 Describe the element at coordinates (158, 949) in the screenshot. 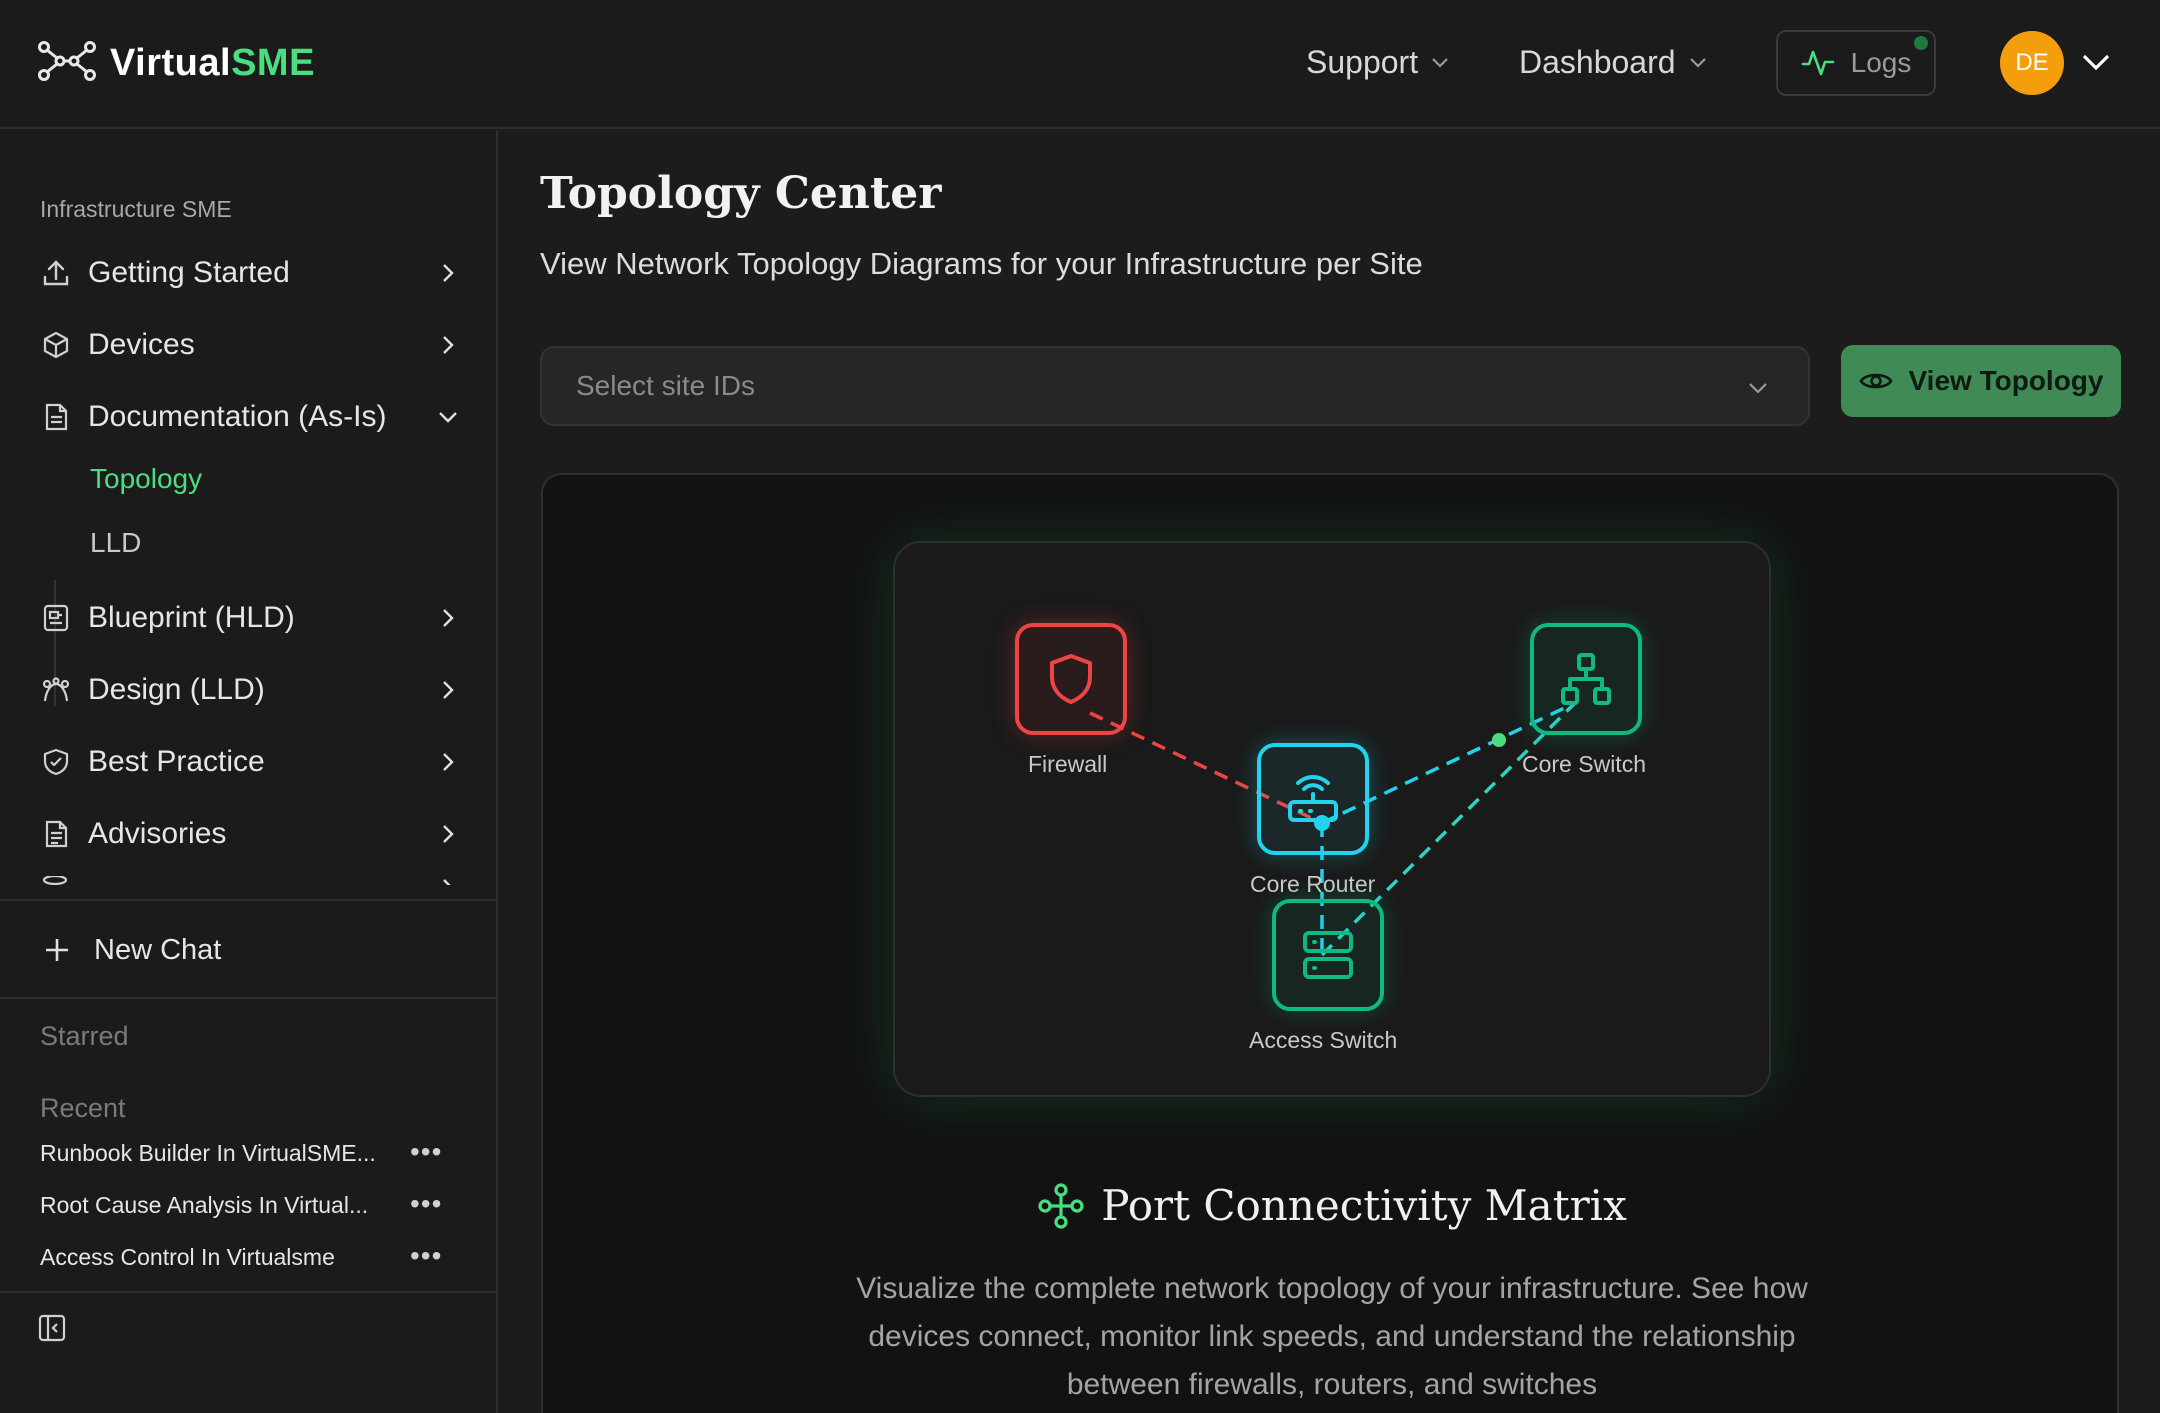

I see `new-chat-label: New Chat` at that location.